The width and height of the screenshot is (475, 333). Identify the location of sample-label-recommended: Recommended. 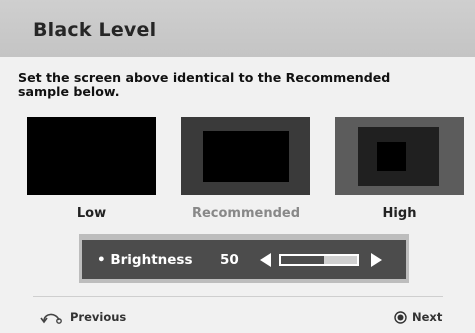
(246, 213).